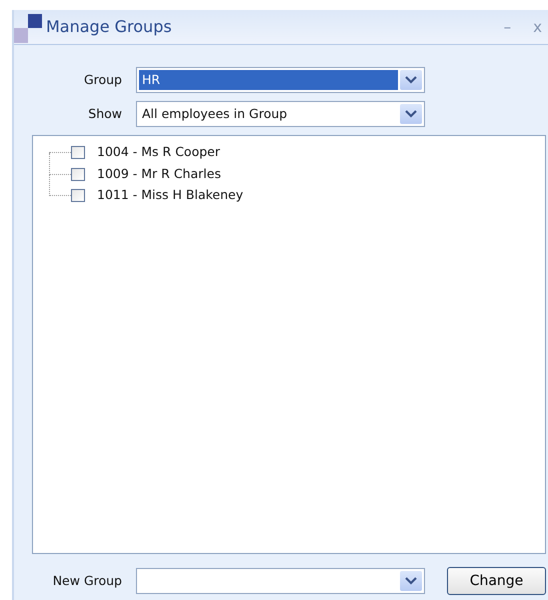 The height and width of the screenshot is (600, 548). Describe the element at coordinates (159, 174) in the screenshot. I see `tree-item-label: 1009 - Mr R Charles` at that location.